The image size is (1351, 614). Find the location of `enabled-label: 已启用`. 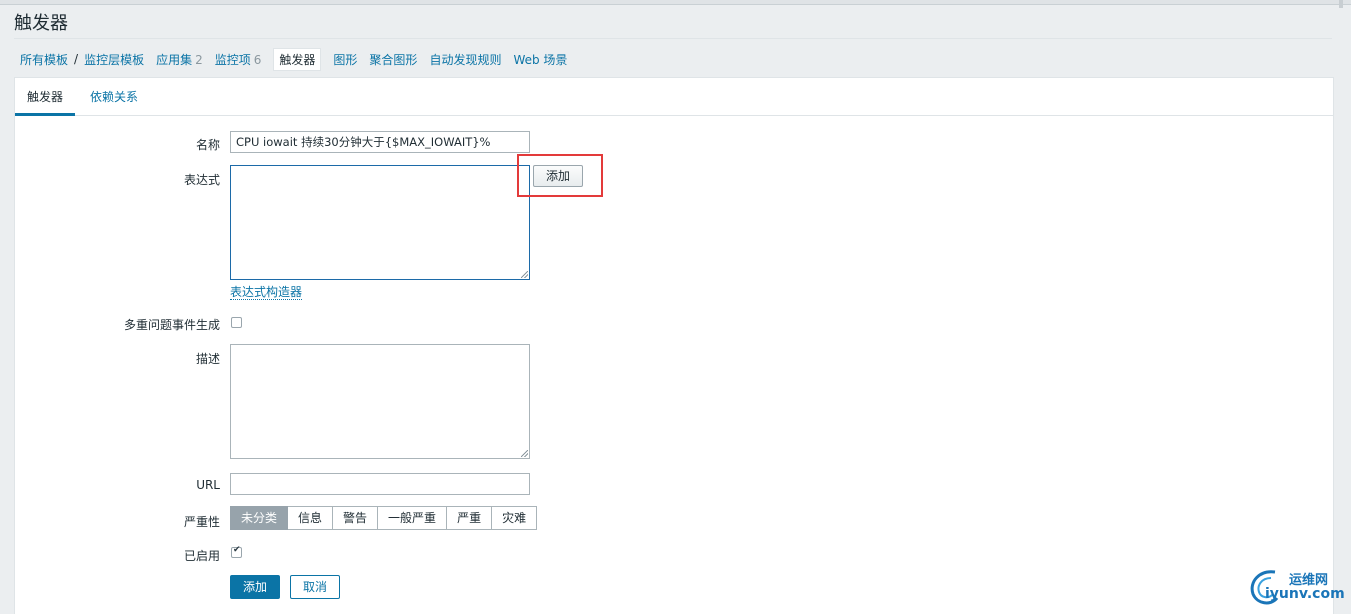

enabled-label: 已启用 is located at coordinates (201, 556).